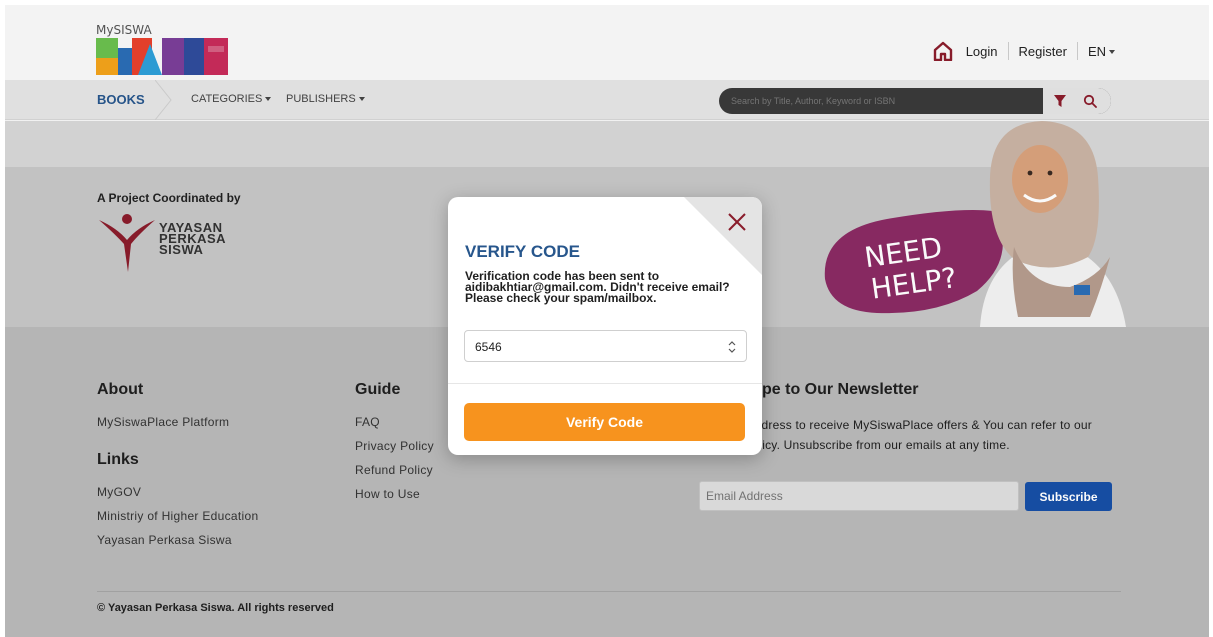 The height and width of the screenshot is (637, 1213). I want to click on modal-divider, so click(605, 383).